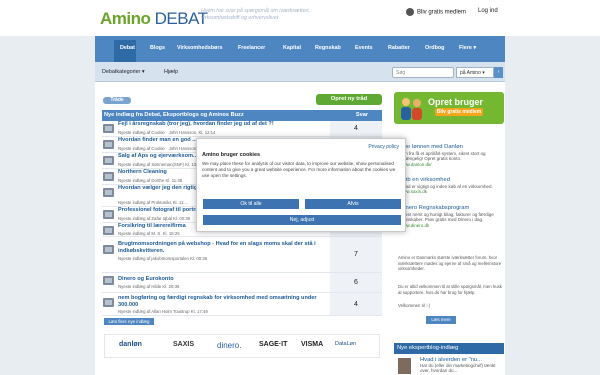 This screenshot has width=600, height=375. I want to click on nav-freelancer: Freelancer, so click(251, 48).